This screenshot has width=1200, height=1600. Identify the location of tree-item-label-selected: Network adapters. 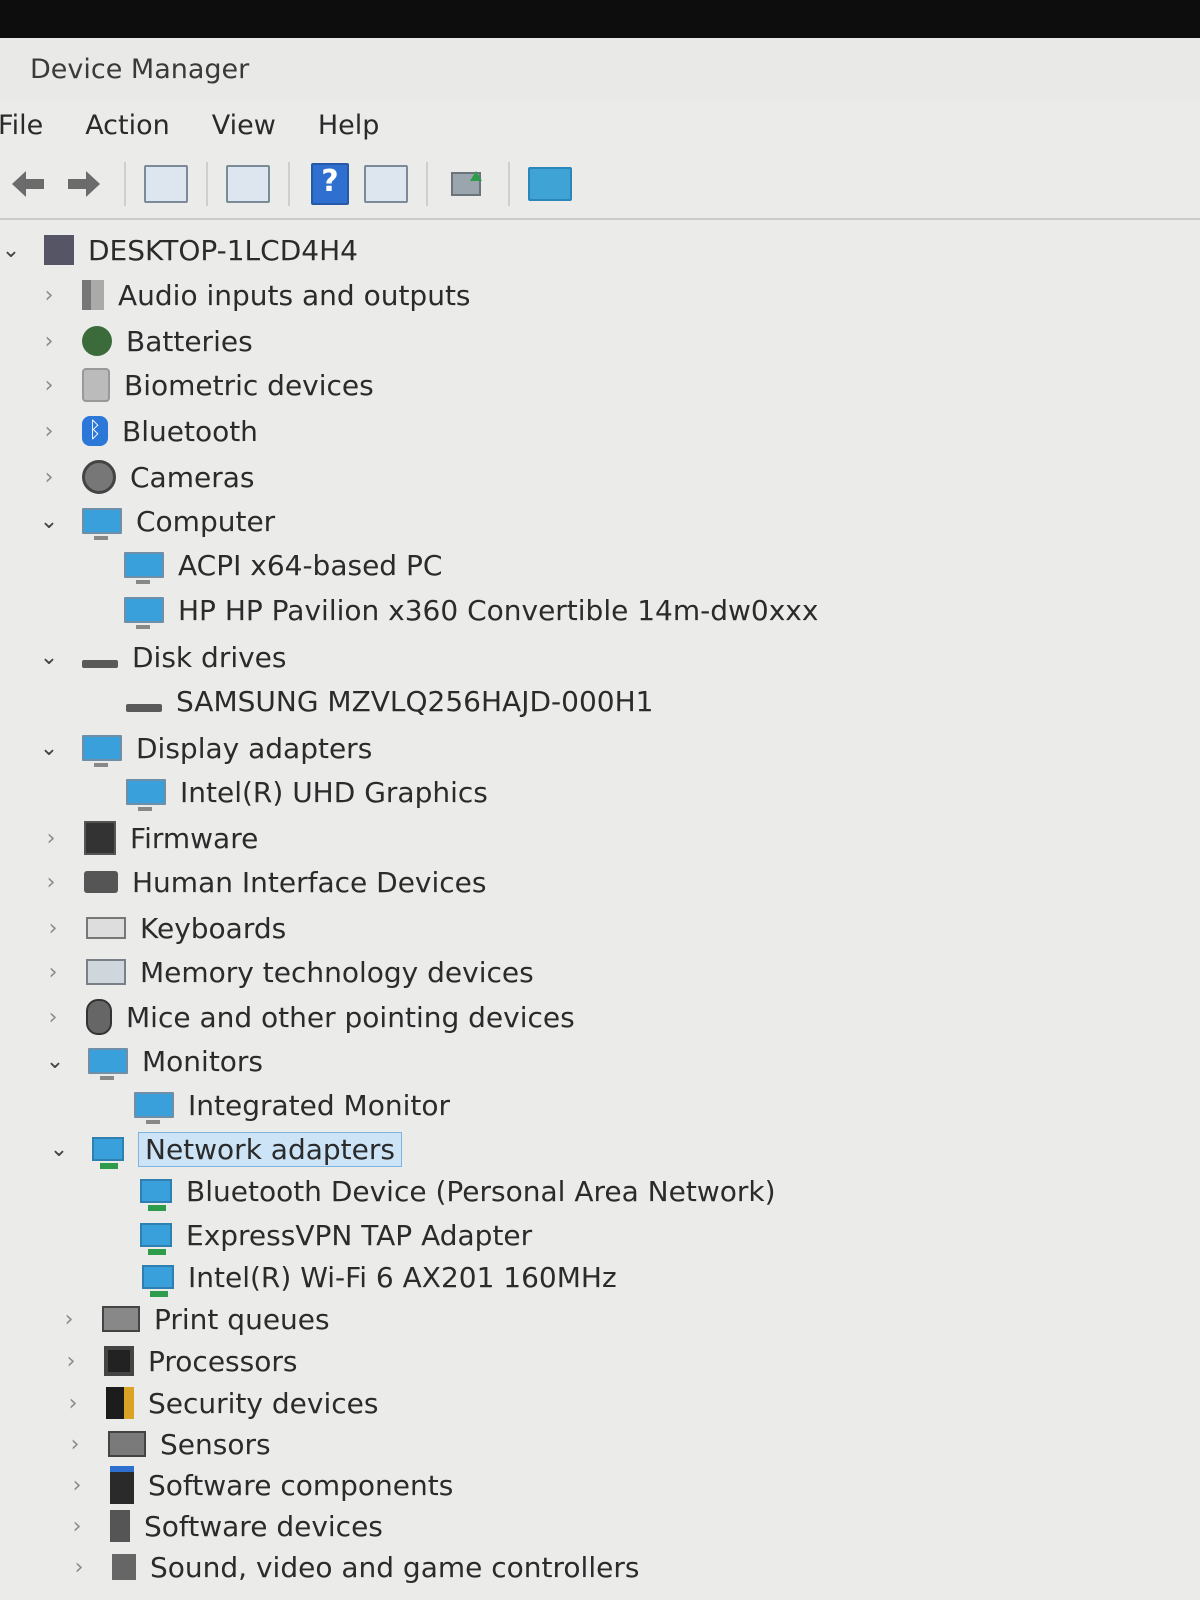
(270, 1149).